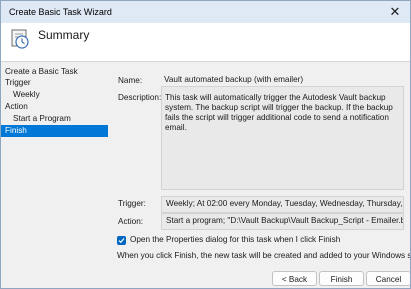 The height and width of the screenshot is (289, 411). What do you see at coordinates (395, 12) in the screenshot?
I see `close-icon: ✕` at bounding box center [395, 12].